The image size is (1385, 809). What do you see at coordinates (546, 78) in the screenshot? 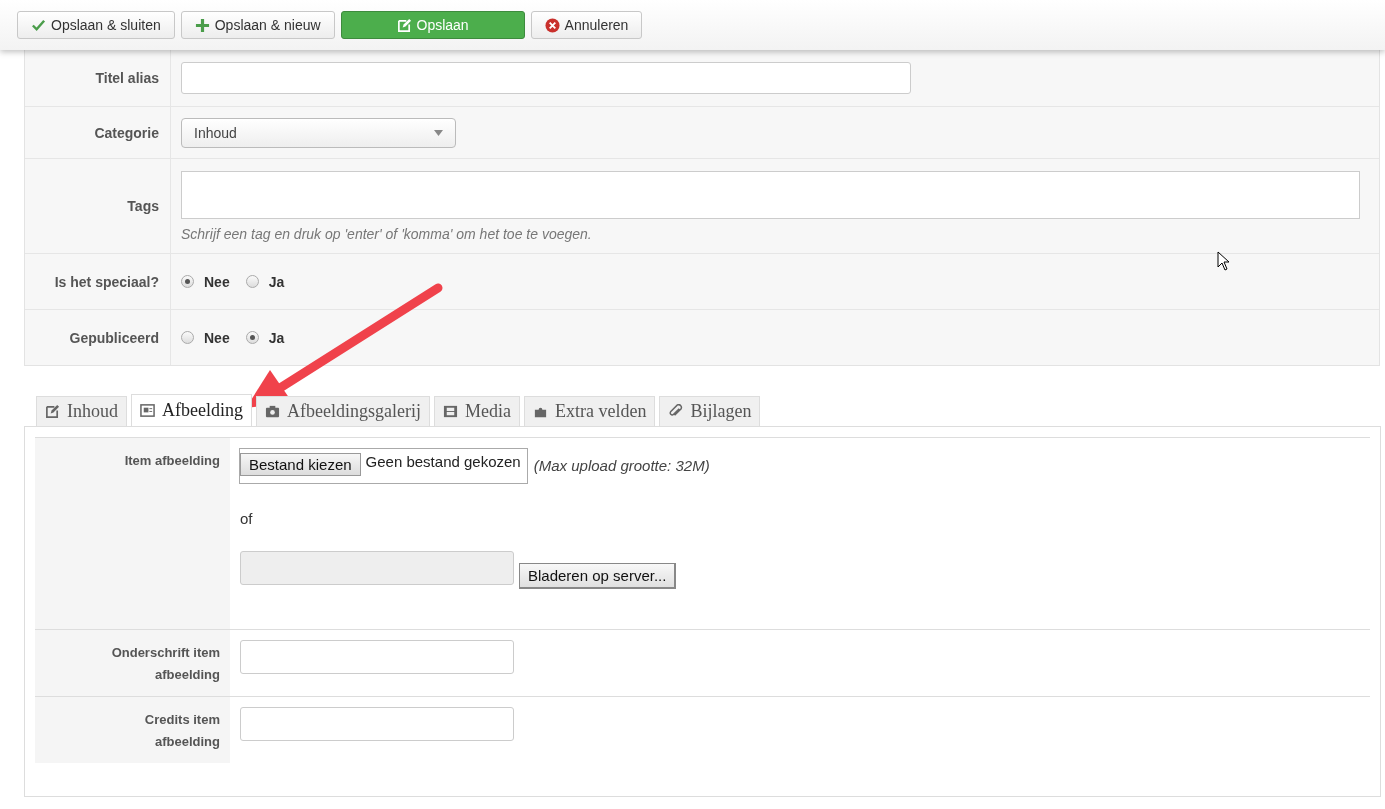
I see `alias-input` at bounding box center [546, 78].